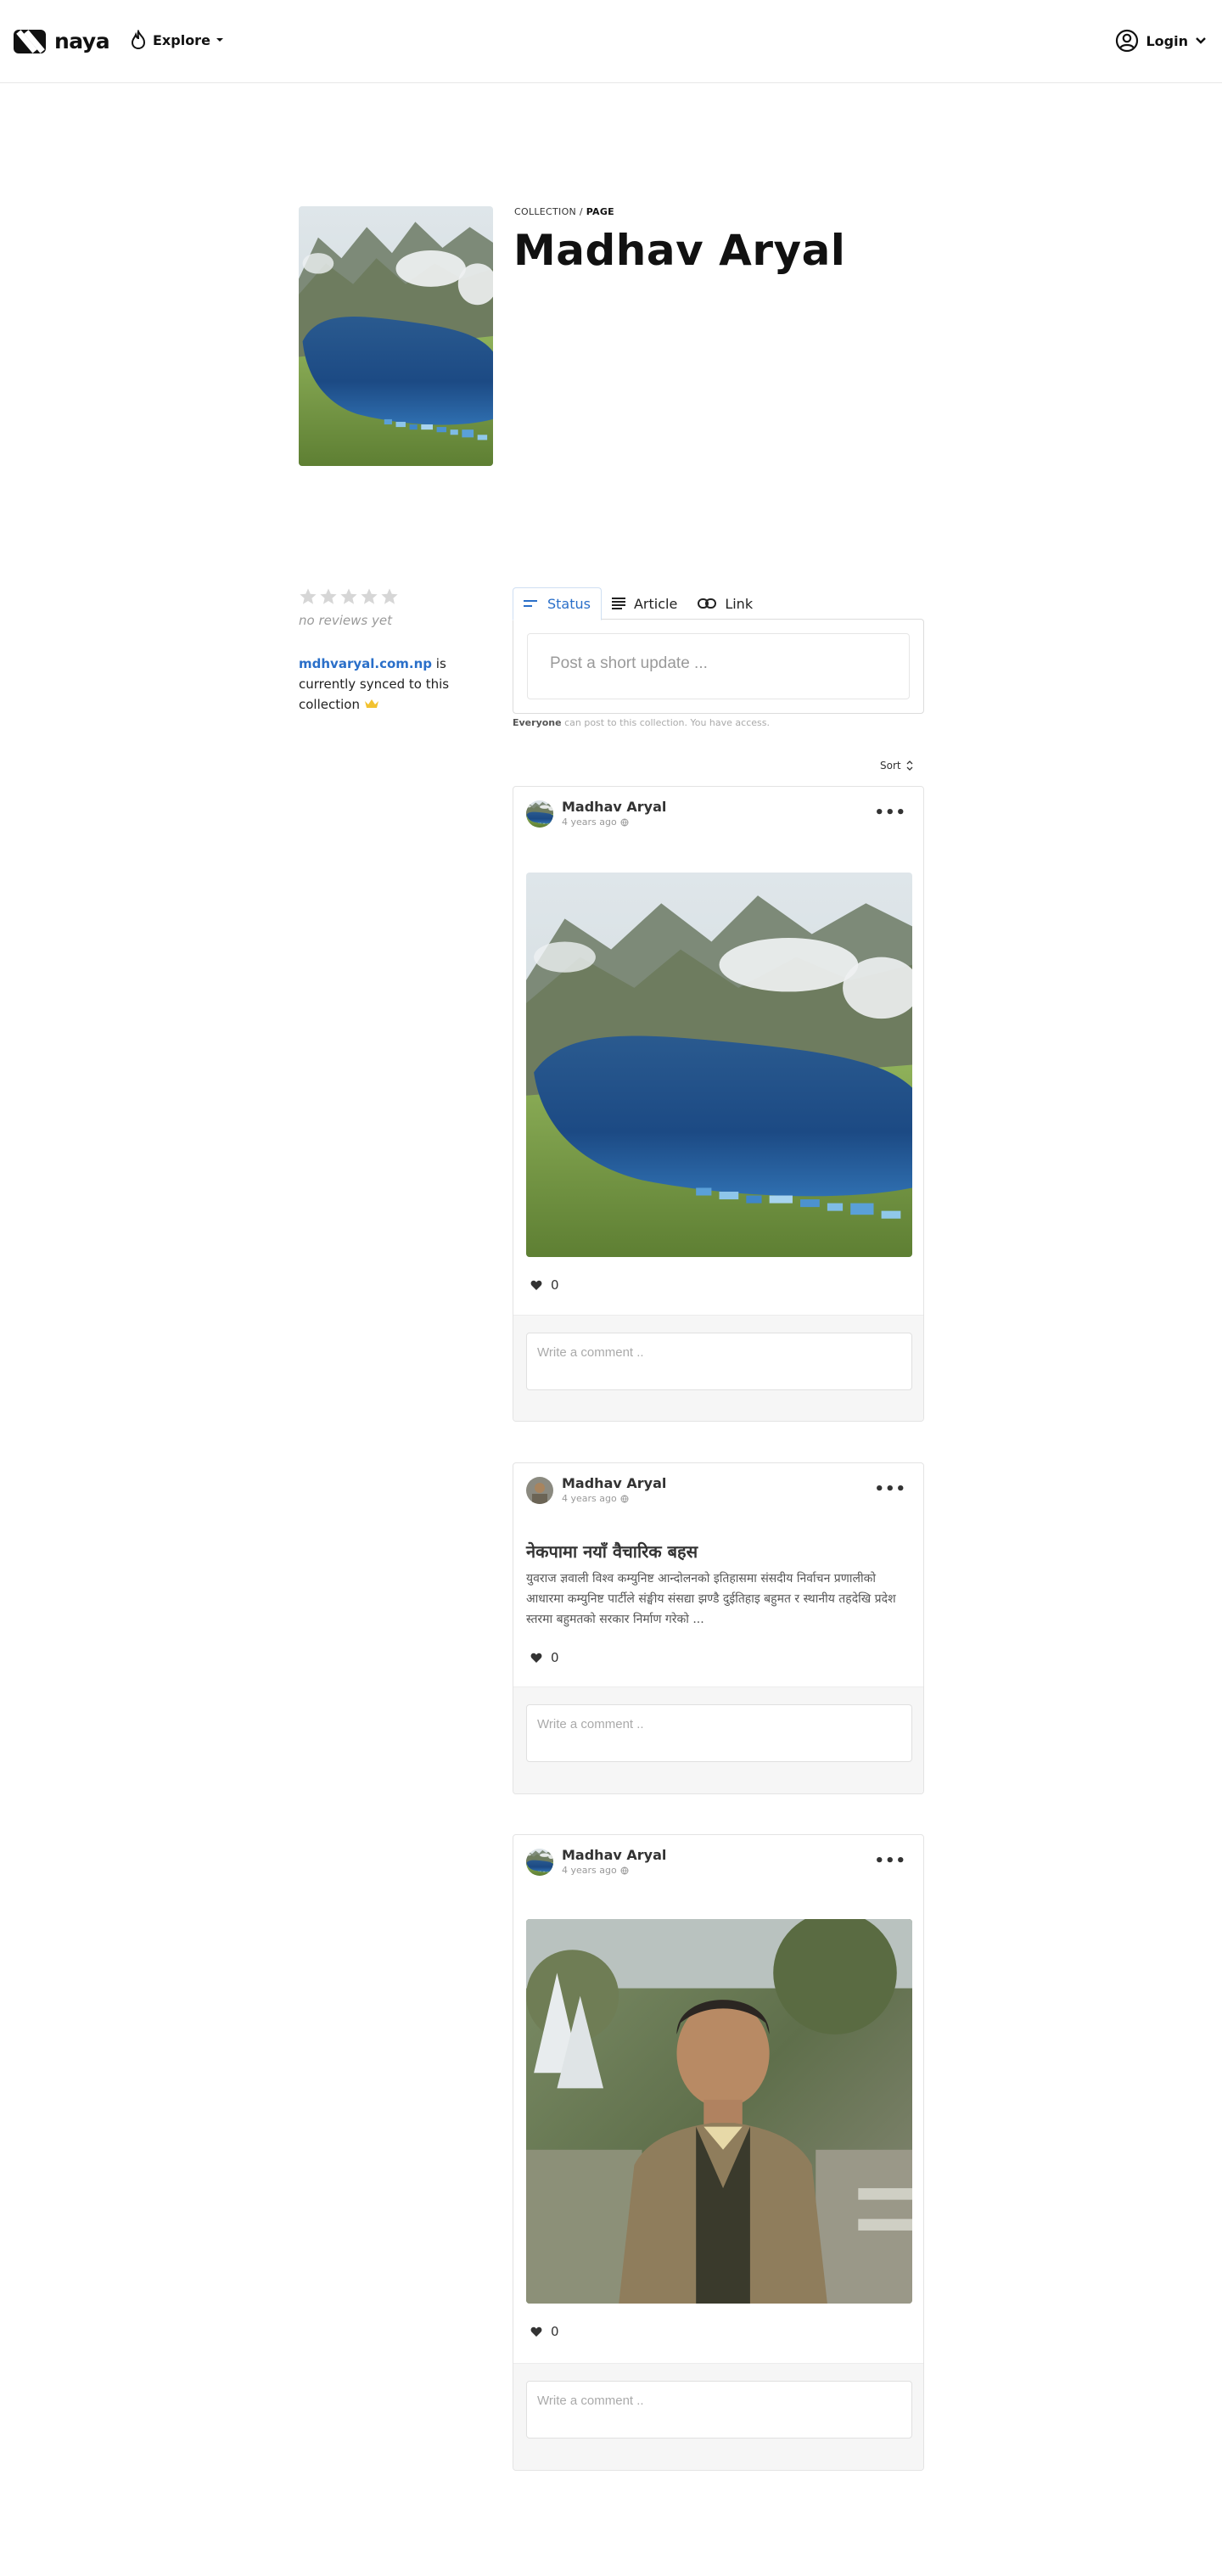  Describe the element at coordinates (371, 703) in the screenshot. I see `crown-icon` at that location.